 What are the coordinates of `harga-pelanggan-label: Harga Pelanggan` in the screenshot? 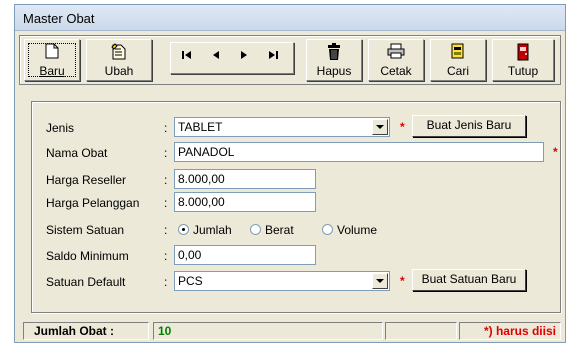 It's located at (93, 203).